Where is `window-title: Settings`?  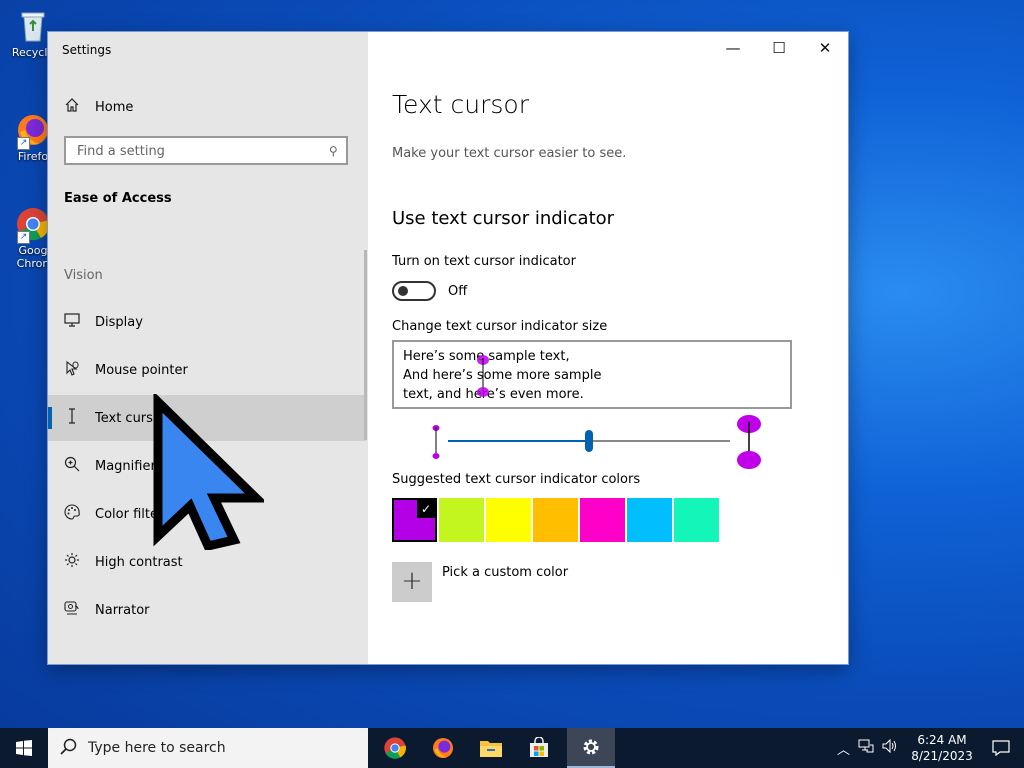
window-title: Settings is located at coordinates (87, 50).